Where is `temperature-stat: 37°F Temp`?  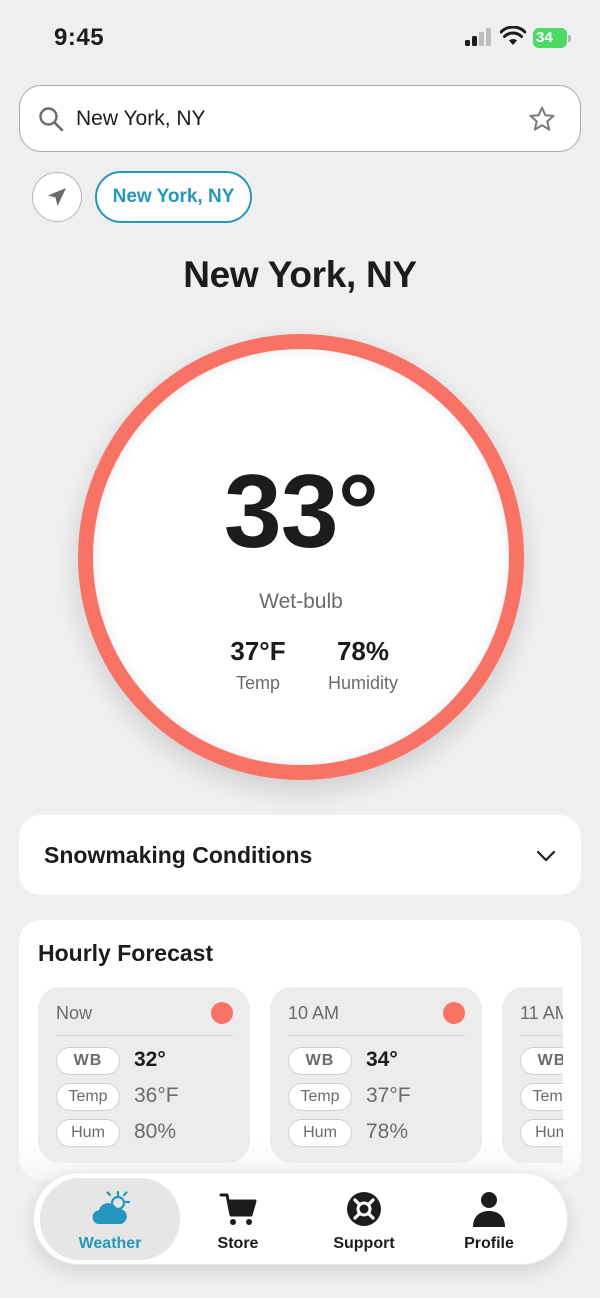
temperature-stat: 37°F Temp is located at coordinates (258, 665).